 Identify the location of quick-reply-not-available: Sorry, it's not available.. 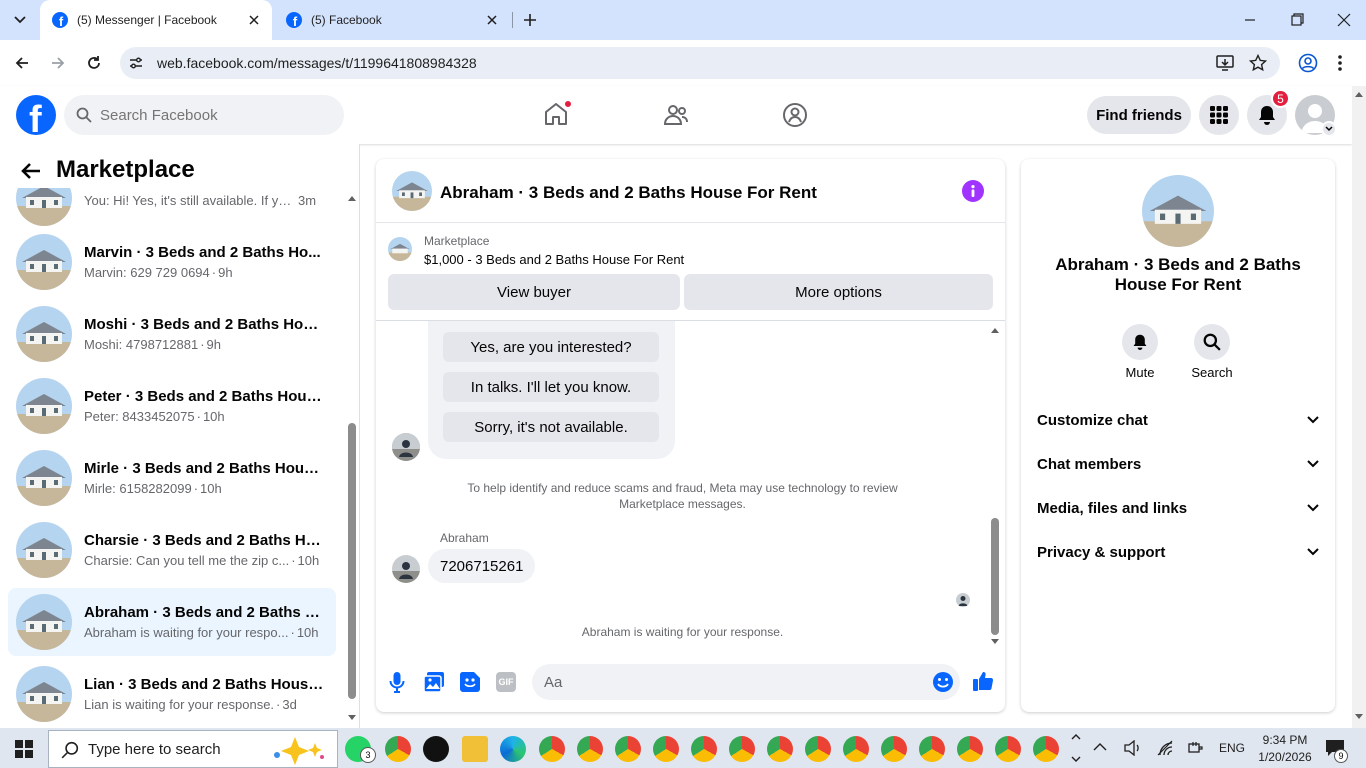
(551, 427).